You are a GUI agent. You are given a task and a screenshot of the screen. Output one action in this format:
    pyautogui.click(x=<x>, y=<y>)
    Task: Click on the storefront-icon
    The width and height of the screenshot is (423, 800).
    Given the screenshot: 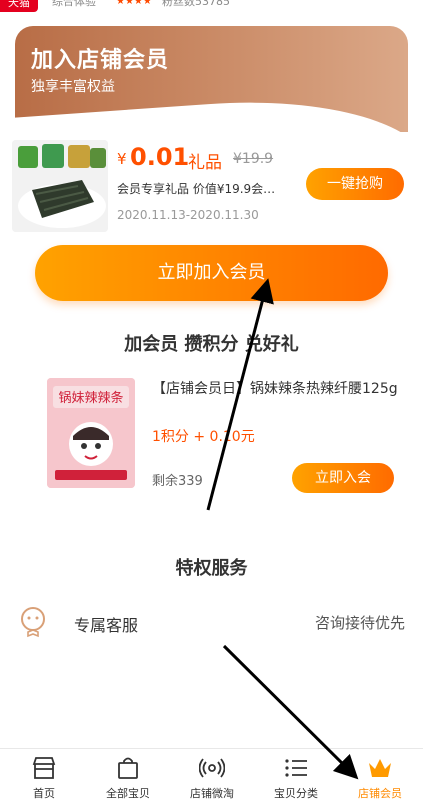 What is the action you would take?
    pyautogui.click(x=44, y=768)
    